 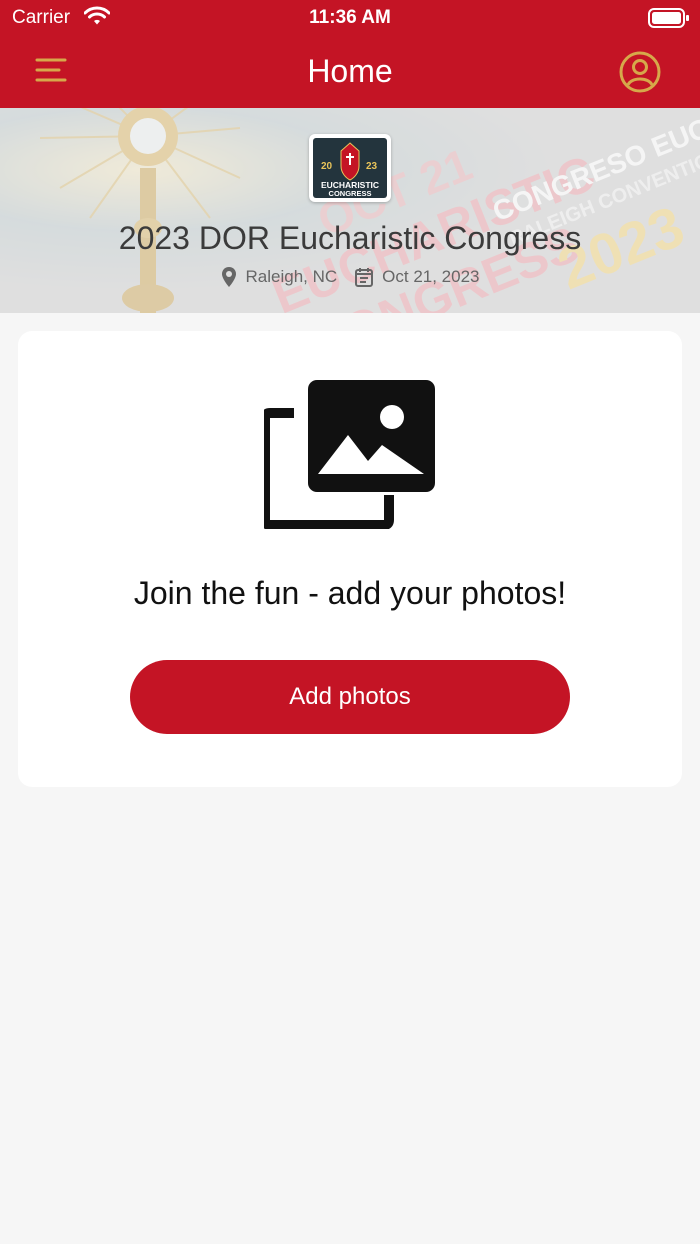 I want to click on page-title: Home, so click(x=350, y=71).